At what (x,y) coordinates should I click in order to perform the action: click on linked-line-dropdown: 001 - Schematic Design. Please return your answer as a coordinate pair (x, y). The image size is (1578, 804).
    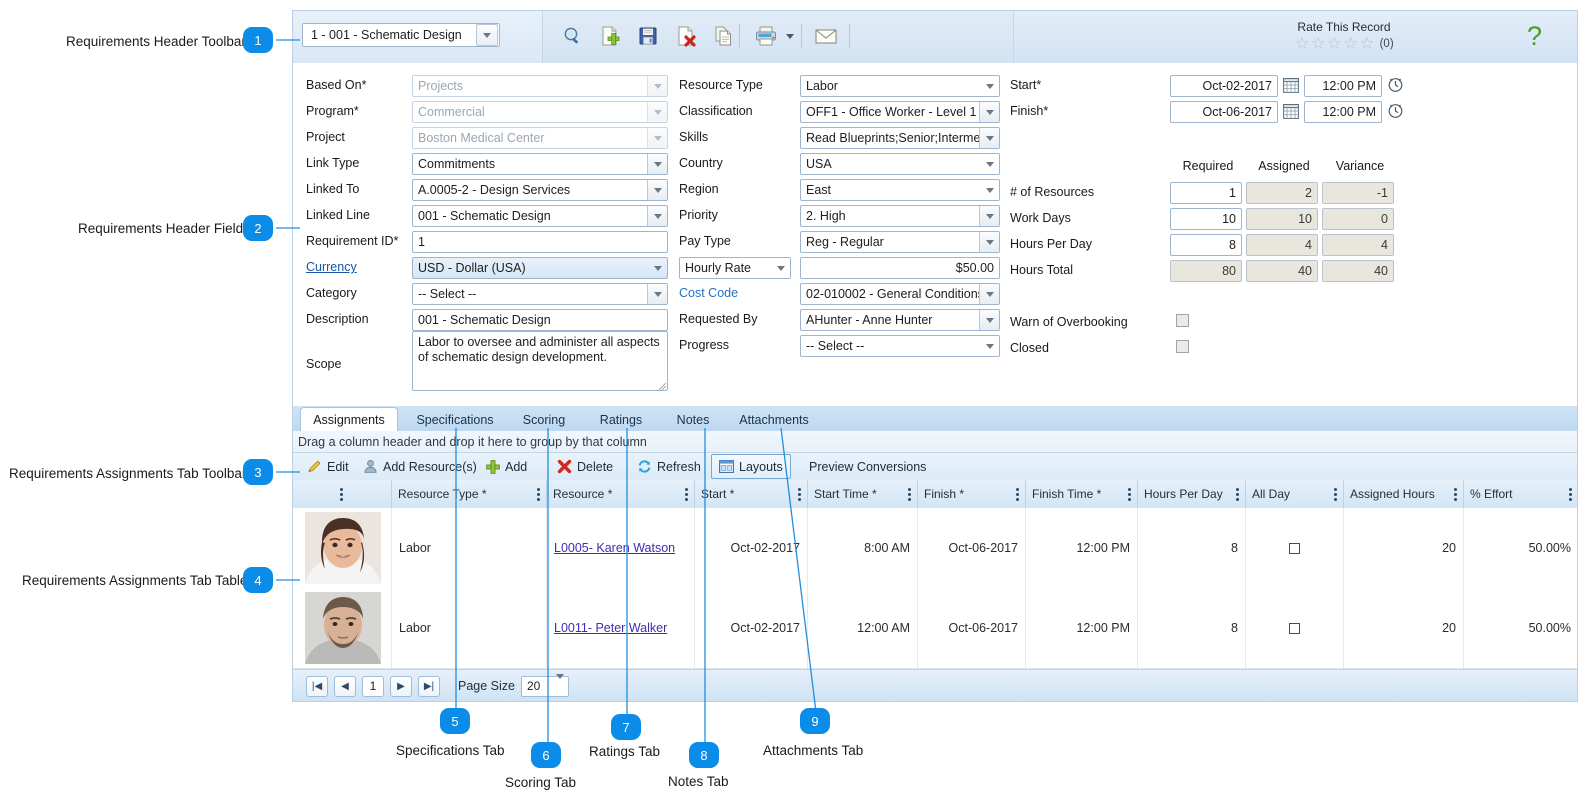
    Looking at the image, I should click on (540, 216).